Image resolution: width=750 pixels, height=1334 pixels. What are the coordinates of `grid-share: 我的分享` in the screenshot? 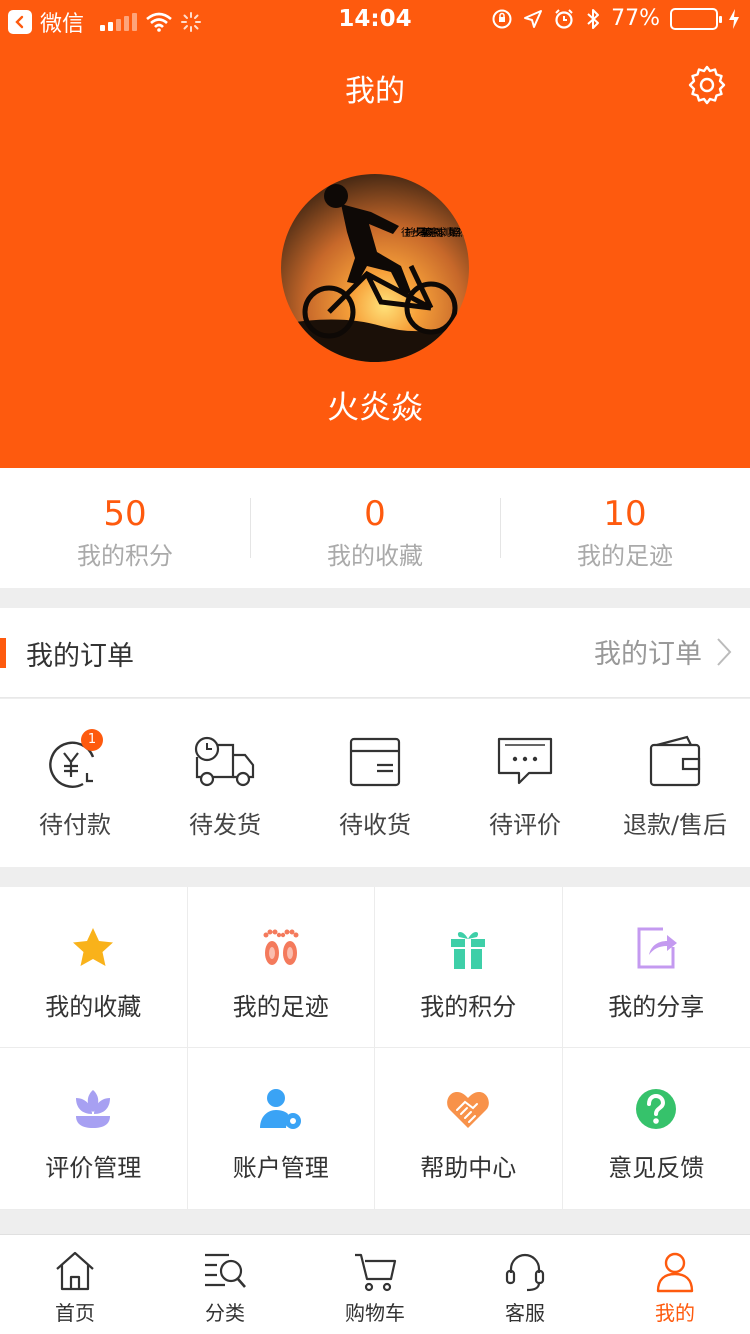 It's located at (656, 967).